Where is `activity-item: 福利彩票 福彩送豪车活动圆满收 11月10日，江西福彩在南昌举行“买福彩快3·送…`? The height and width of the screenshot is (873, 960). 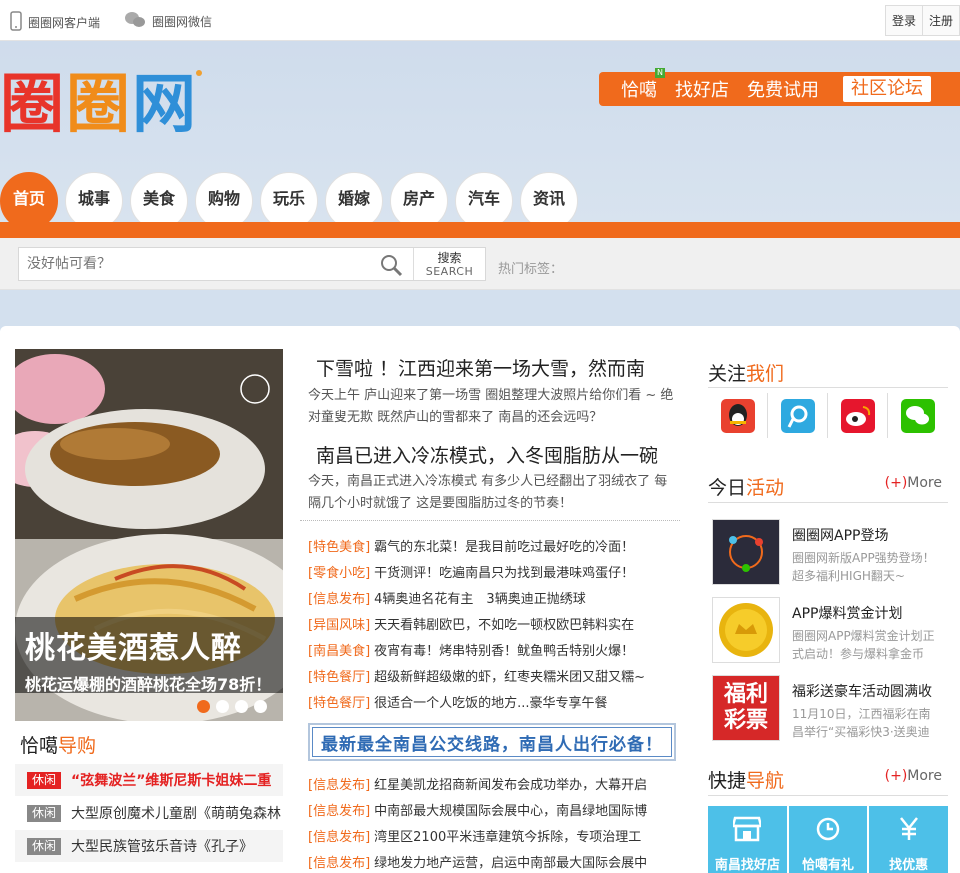 activity-item: 福利彩票 福彩送豪车活动圆满收 11月10日，江西福彩在南昌举行“买福彩快3·送… is located at coordinates (830, 708).